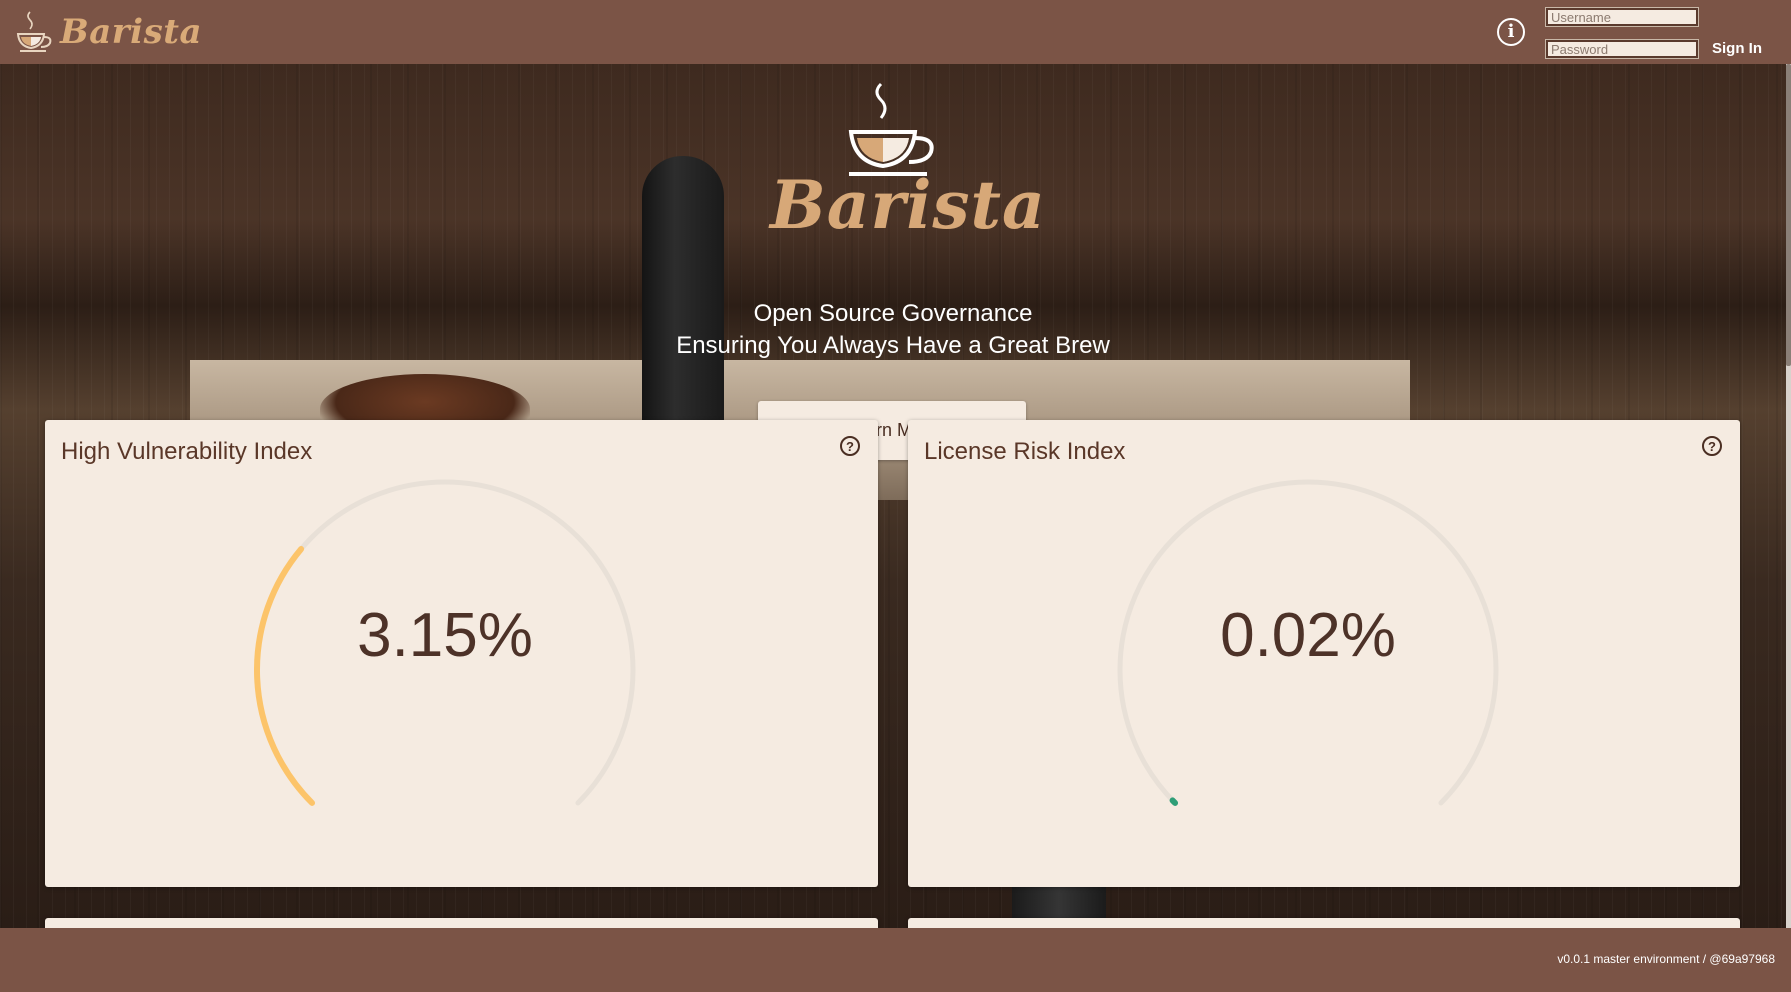 The width and height of the screenshot is (1791, 992). Describe the element at coordinates (445, 635) in the screenshot. I see `gauge-value: 3.15%` at that location.